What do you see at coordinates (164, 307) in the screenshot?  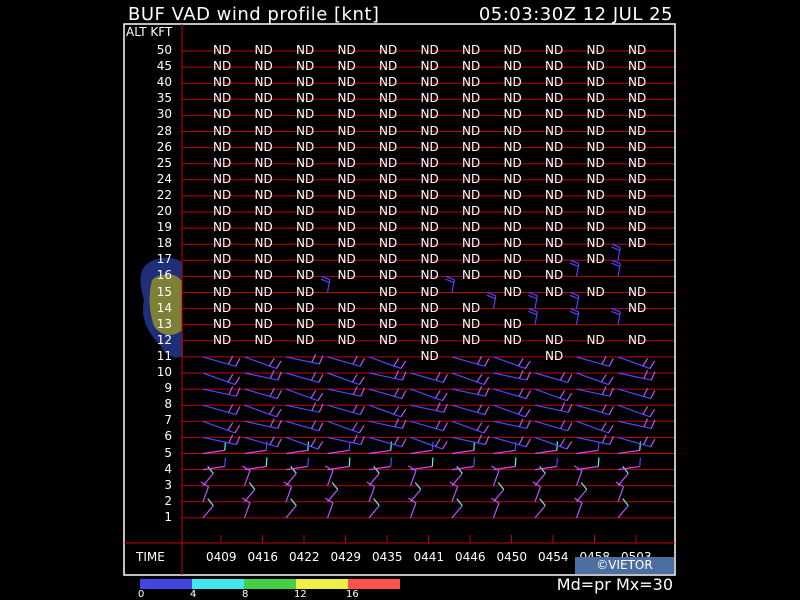 I see `altitude-label: 14` at bounding box center [164, 307].